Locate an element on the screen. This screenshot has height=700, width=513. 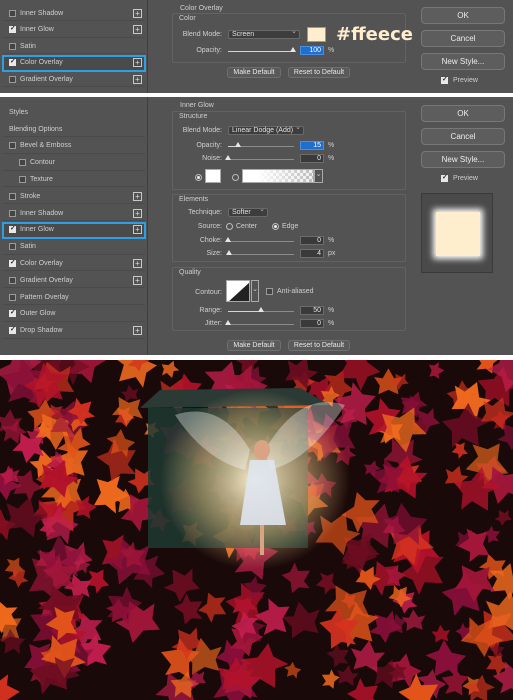
technique-dropdown: Softer is located at coordinates (248, 211).